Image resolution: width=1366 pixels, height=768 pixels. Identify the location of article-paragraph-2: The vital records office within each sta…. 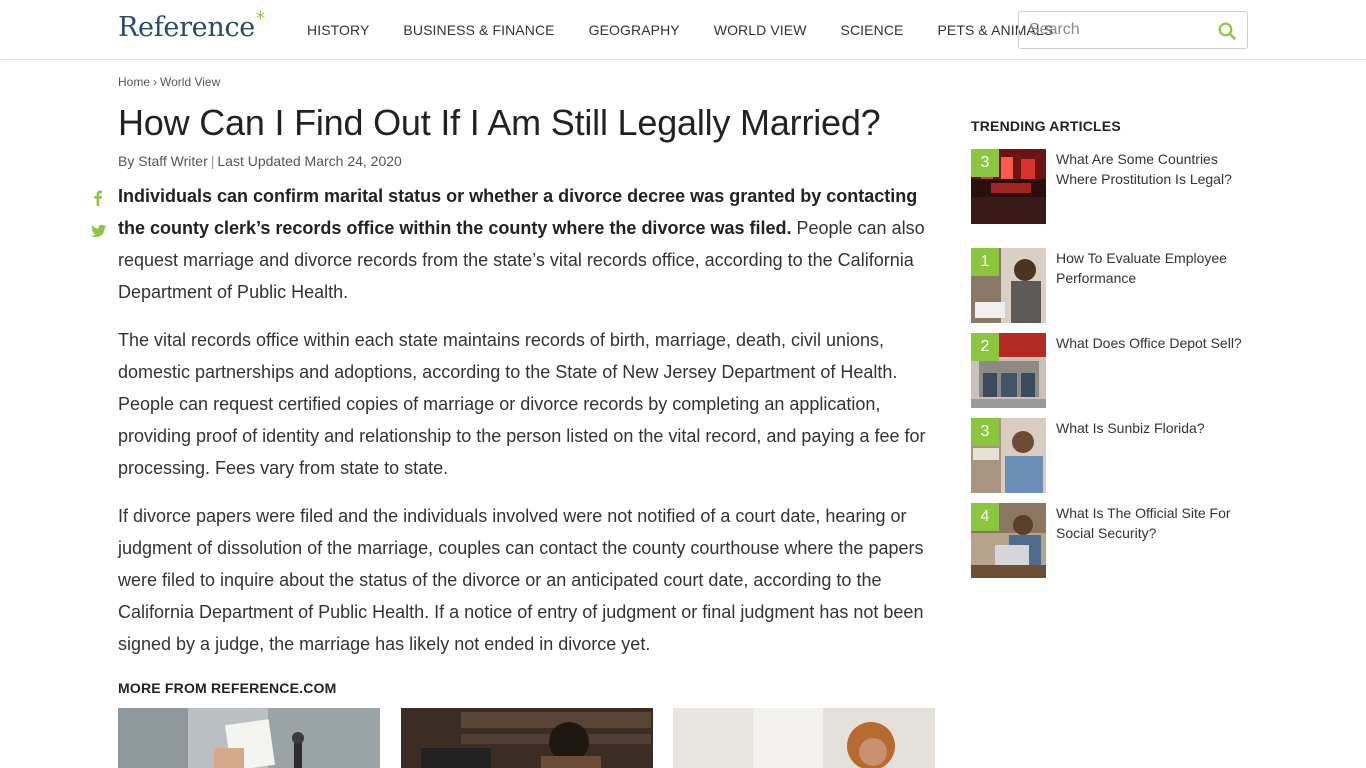
(522, 404).